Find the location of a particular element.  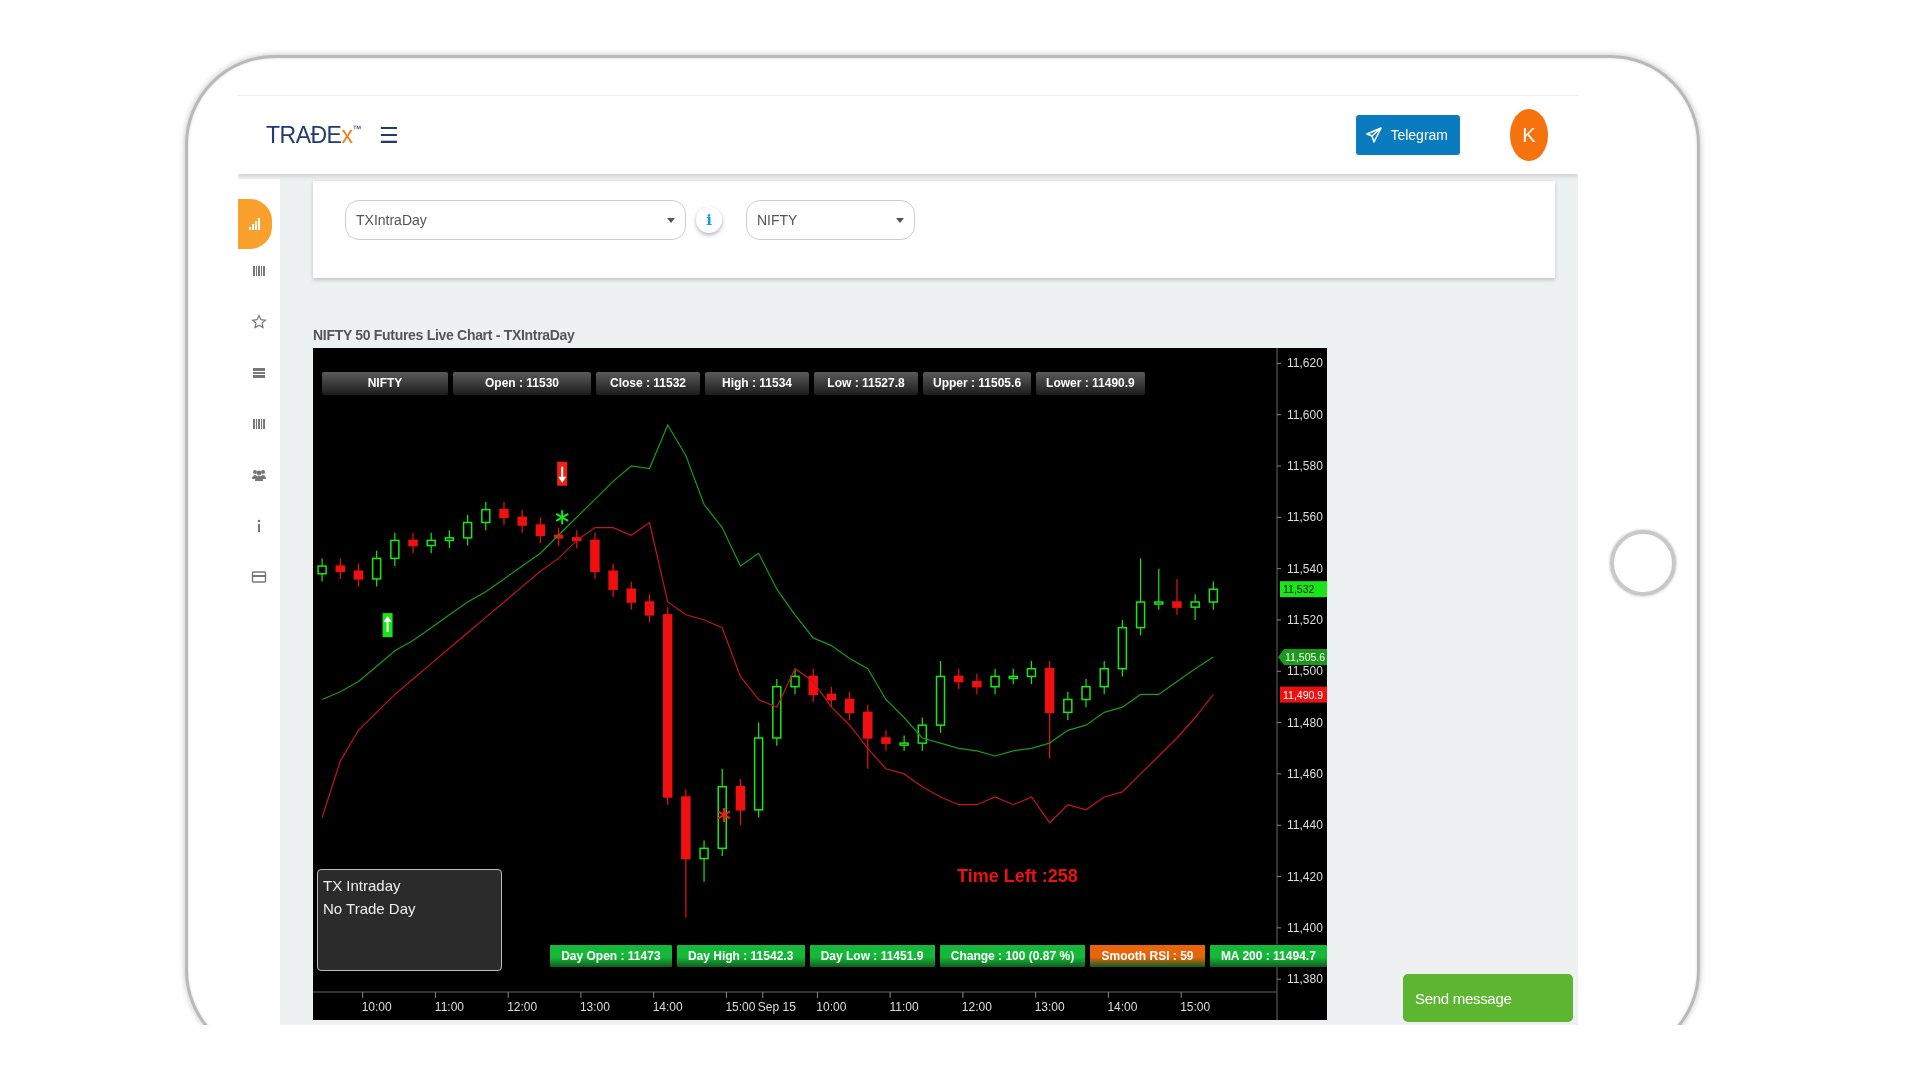

y-tick-label: 11,460 is located at coordinates (1305, 773).